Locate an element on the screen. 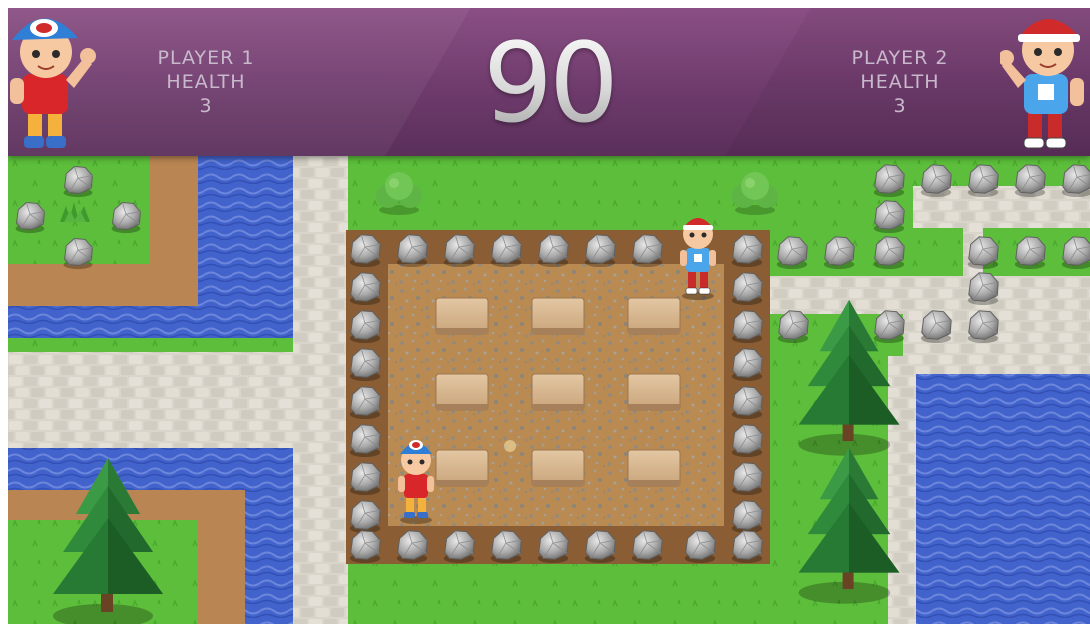 The image size is (1090, 624). player1-name: PLAYER 1 is located at coordinates (206, 58).